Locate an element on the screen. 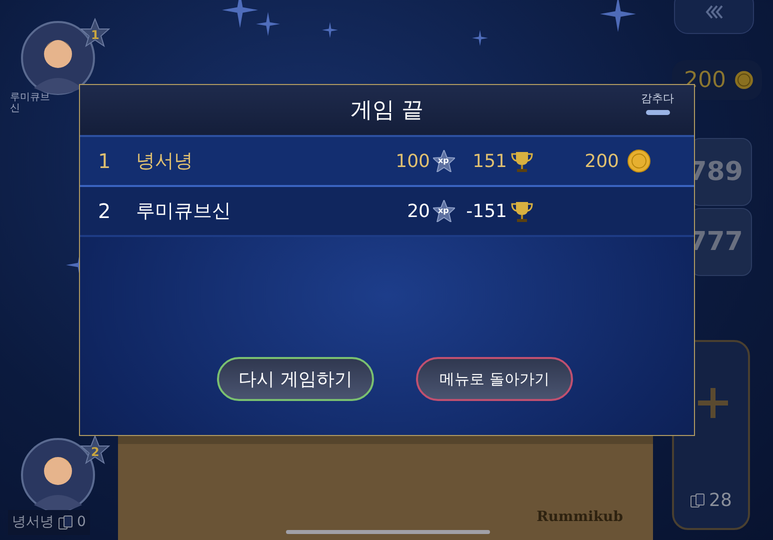 The height and width of the screenshot is (540, 773). coin-value: 200 is located at coordinates (601, 162).